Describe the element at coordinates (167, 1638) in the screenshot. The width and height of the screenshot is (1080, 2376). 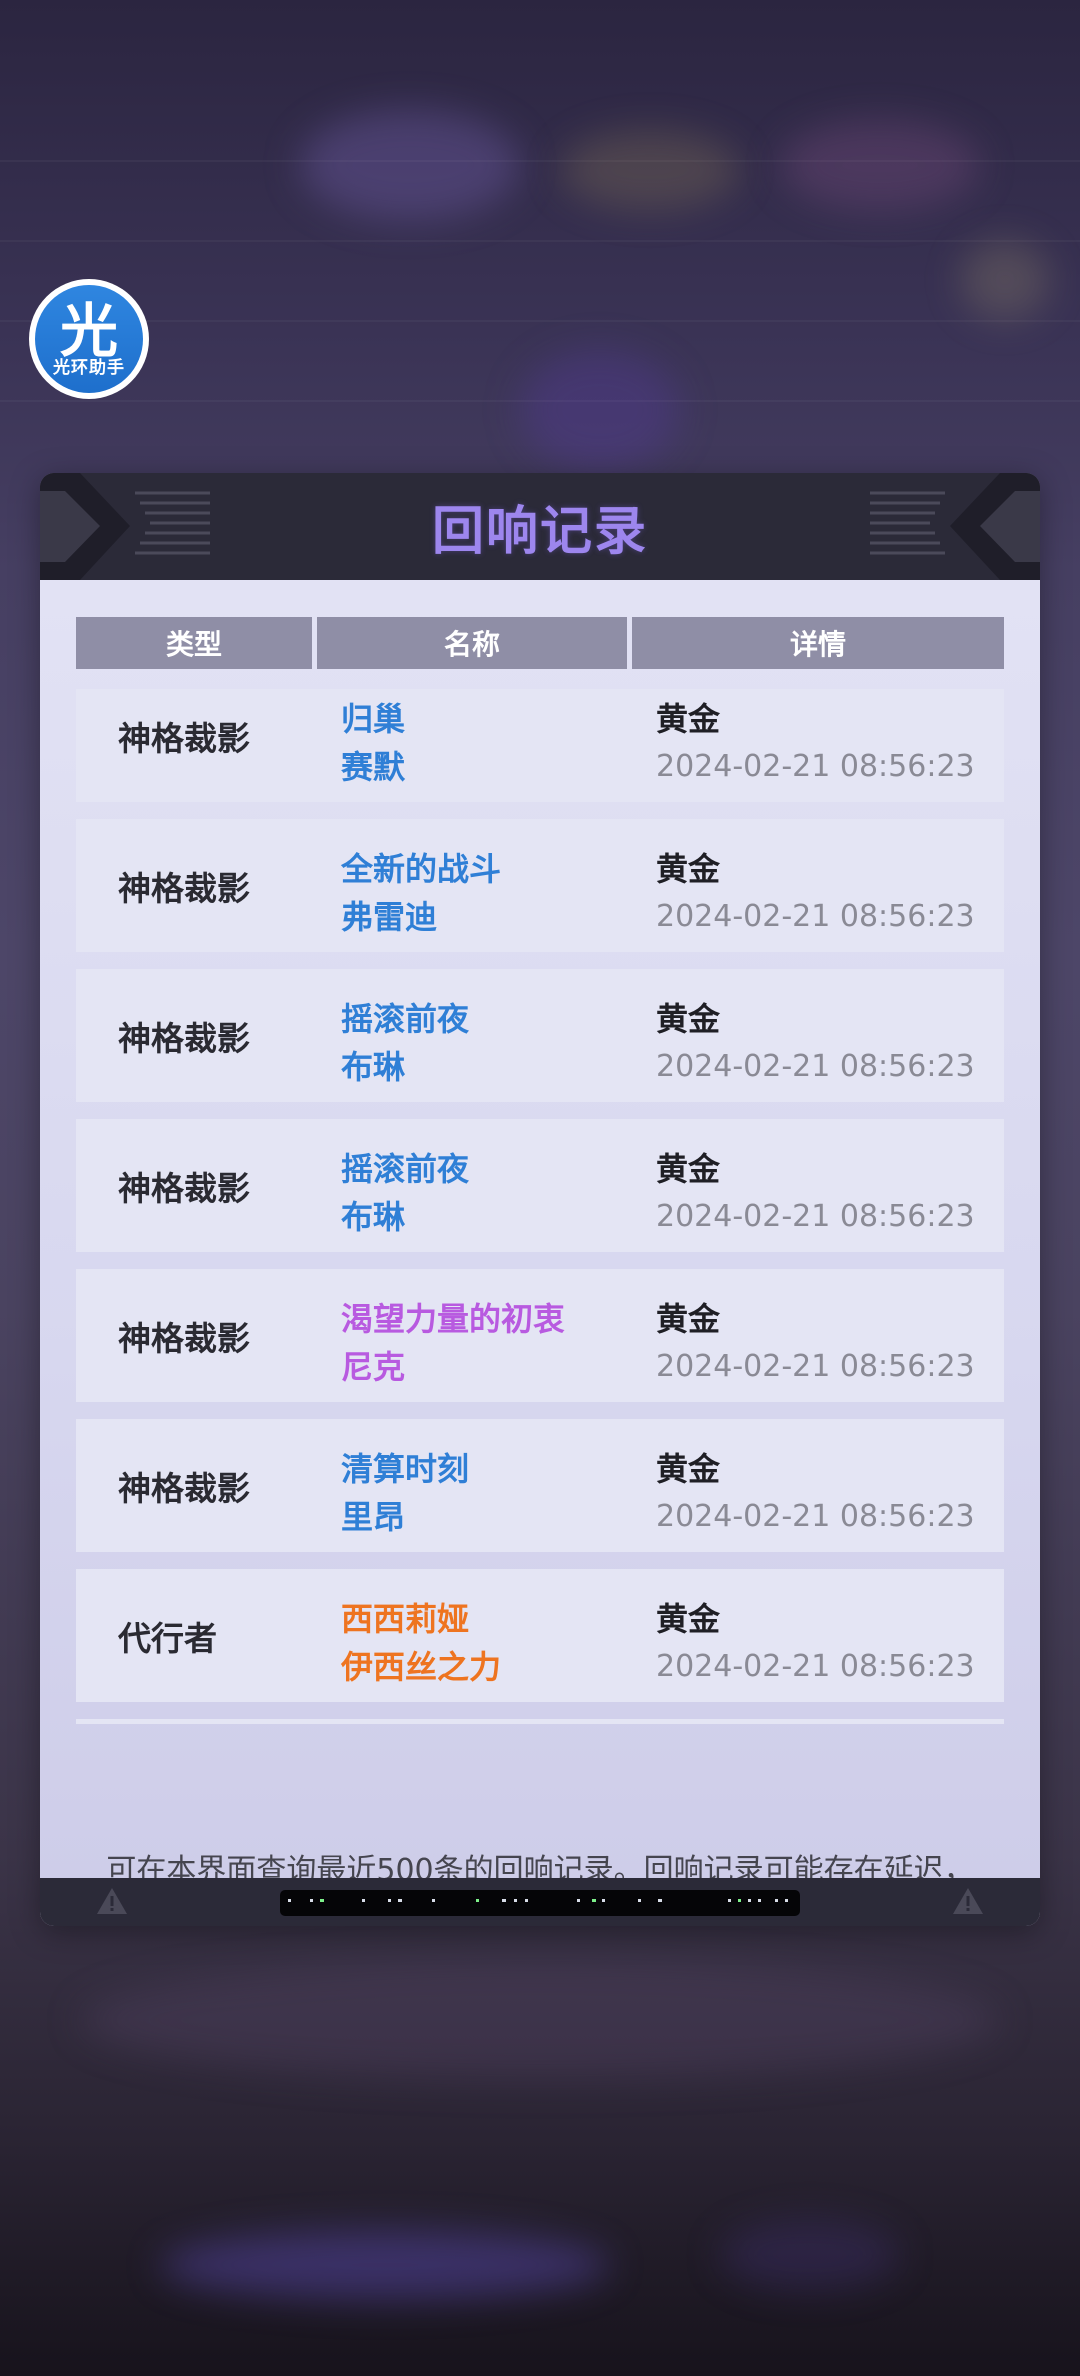
I see `record-type: 代行者` at that location.